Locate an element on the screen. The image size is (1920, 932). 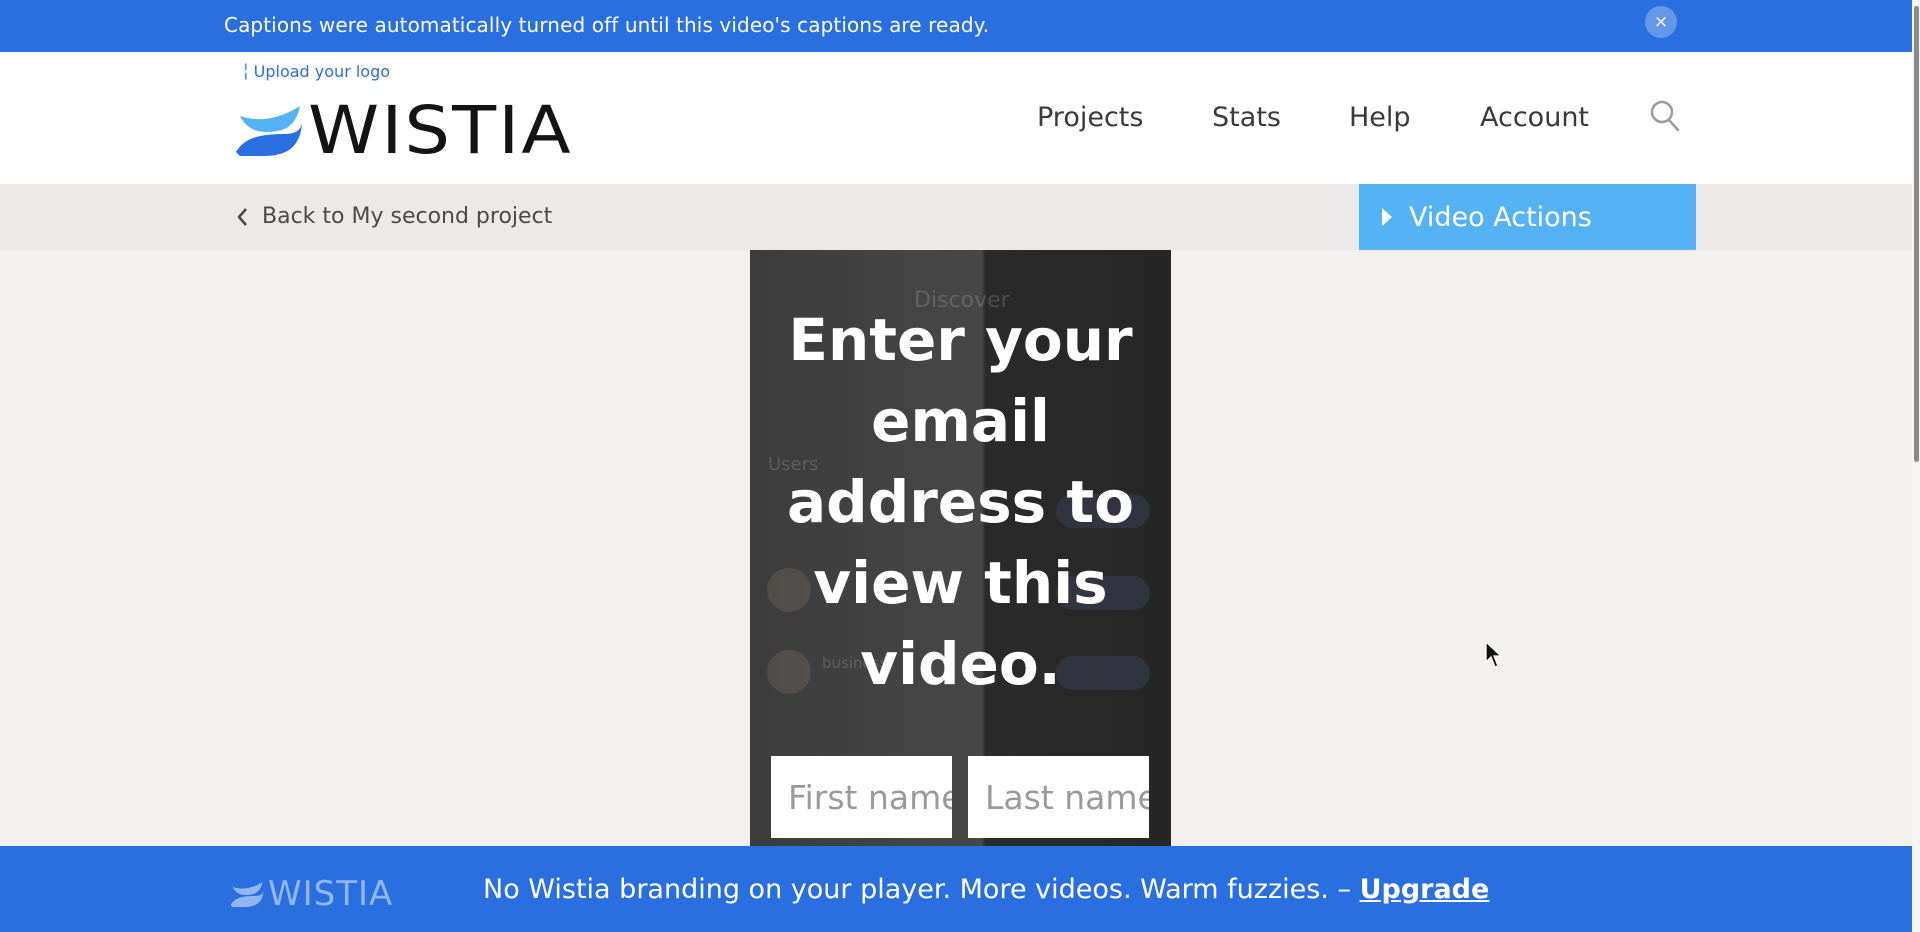
nav-account: Account is located at coordinates (1534, 117).